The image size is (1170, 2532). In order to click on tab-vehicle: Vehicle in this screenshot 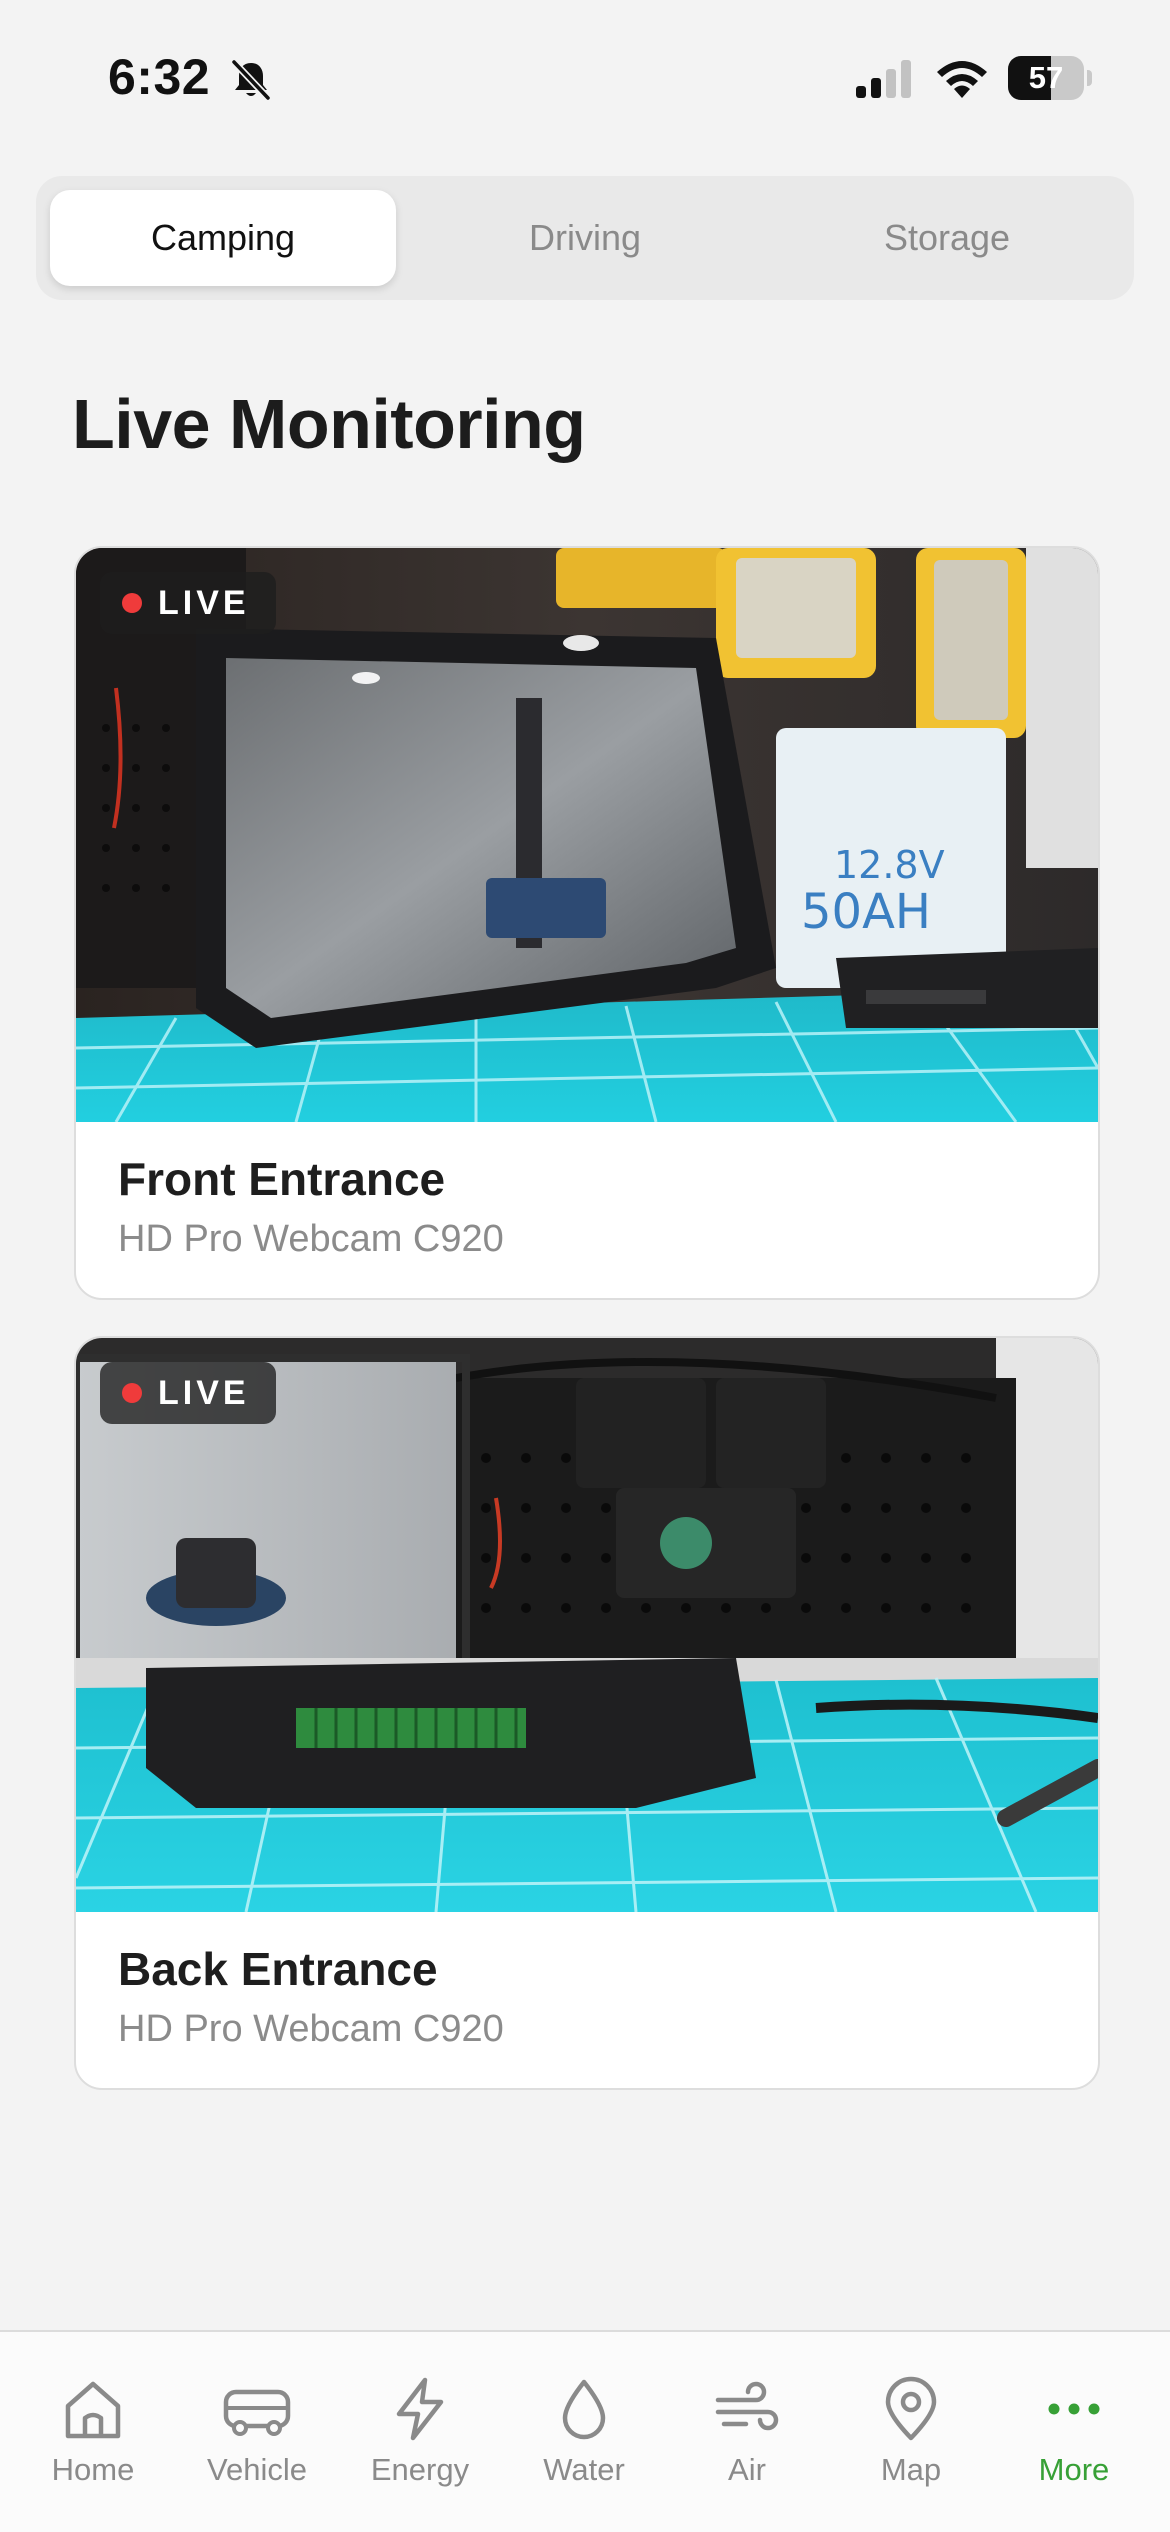, I will do `click(257, 2439)`.